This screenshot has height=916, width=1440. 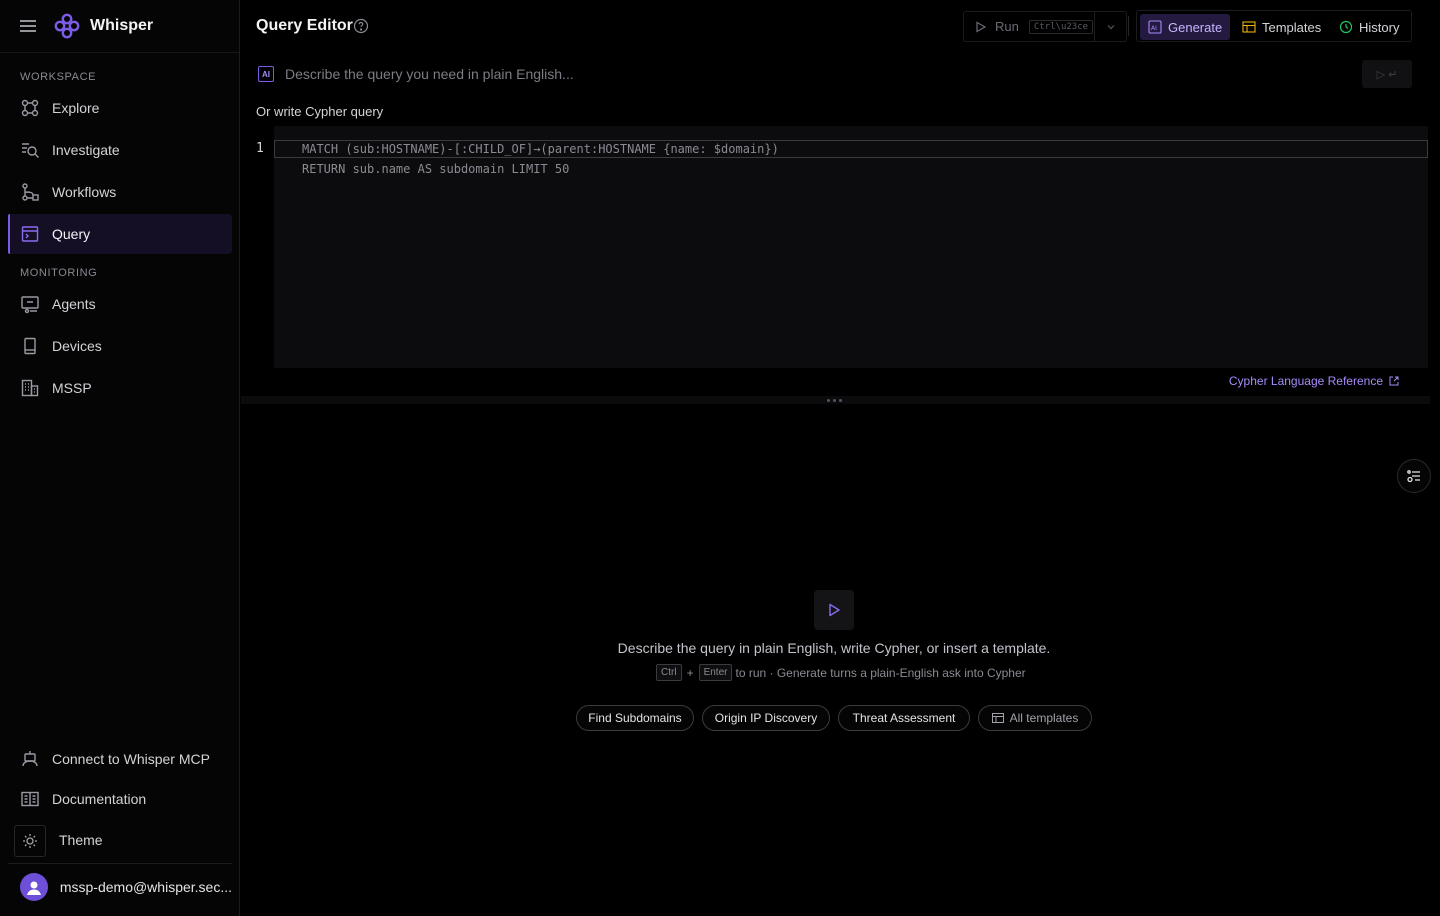 I want to click on mode-controls: AI Generate Templates History, so click(x=1274, y=26).